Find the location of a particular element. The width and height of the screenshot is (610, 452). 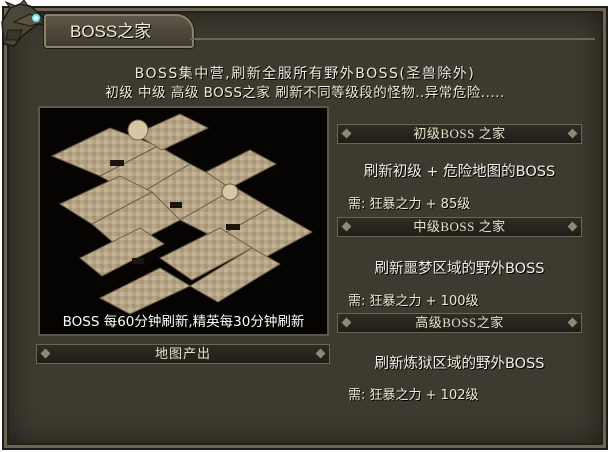

map-output-header: 地图产出 is located at coordinates (183, 354).